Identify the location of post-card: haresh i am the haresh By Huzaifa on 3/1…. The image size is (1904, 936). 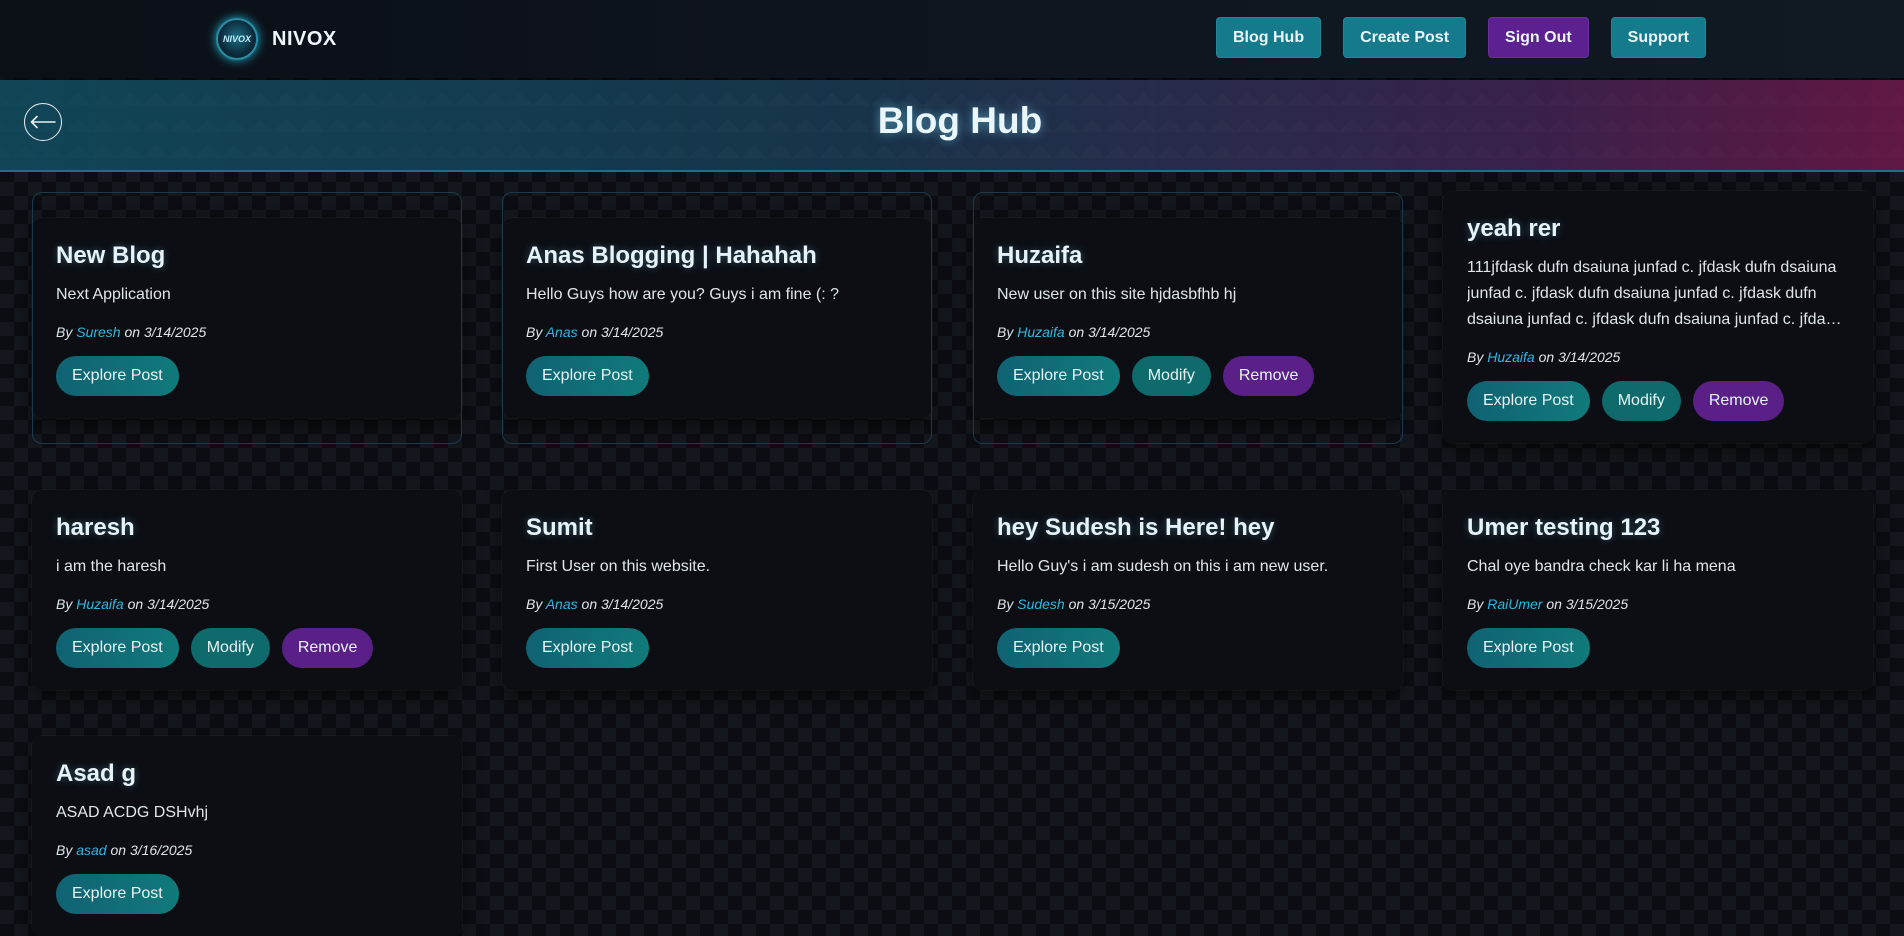
(247, 590).